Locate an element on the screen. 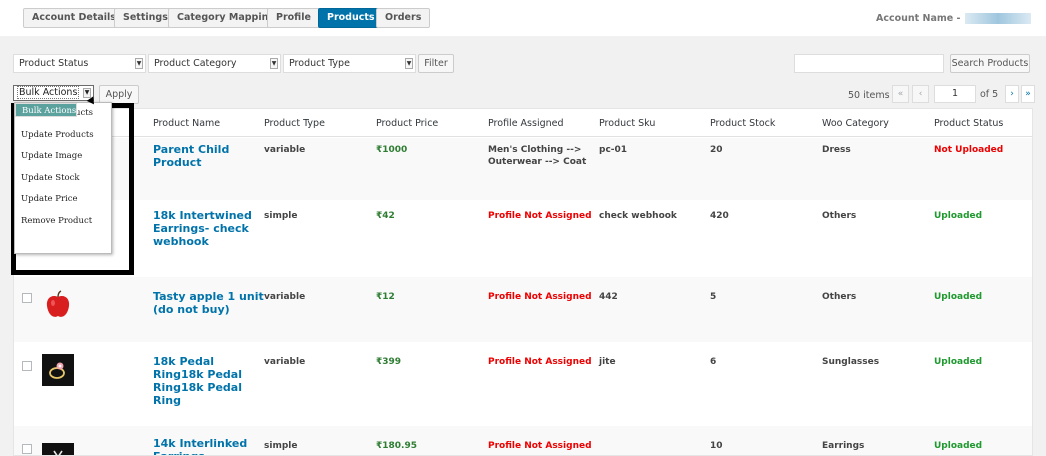  product-category-value: Product Category is located at coordinates (195, 63).